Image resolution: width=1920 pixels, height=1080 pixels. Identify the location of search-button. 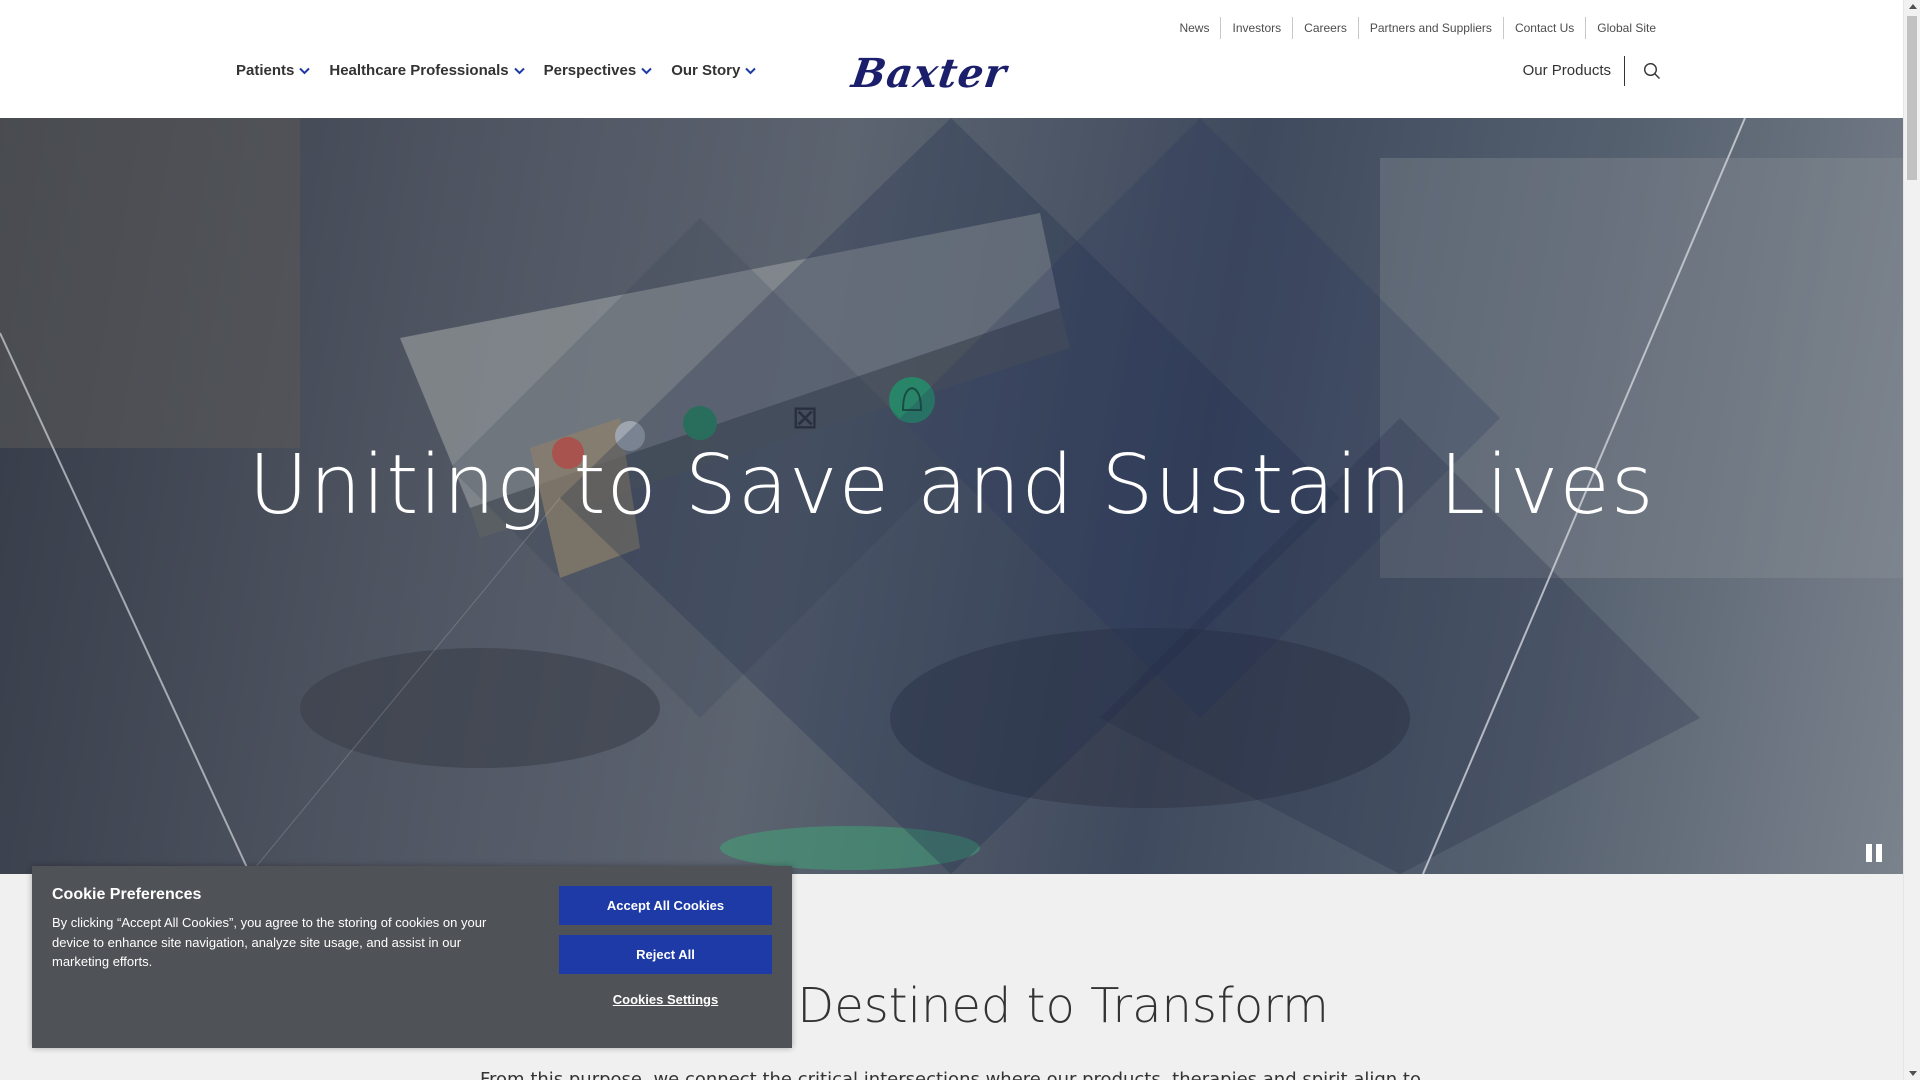
(1652, 71).